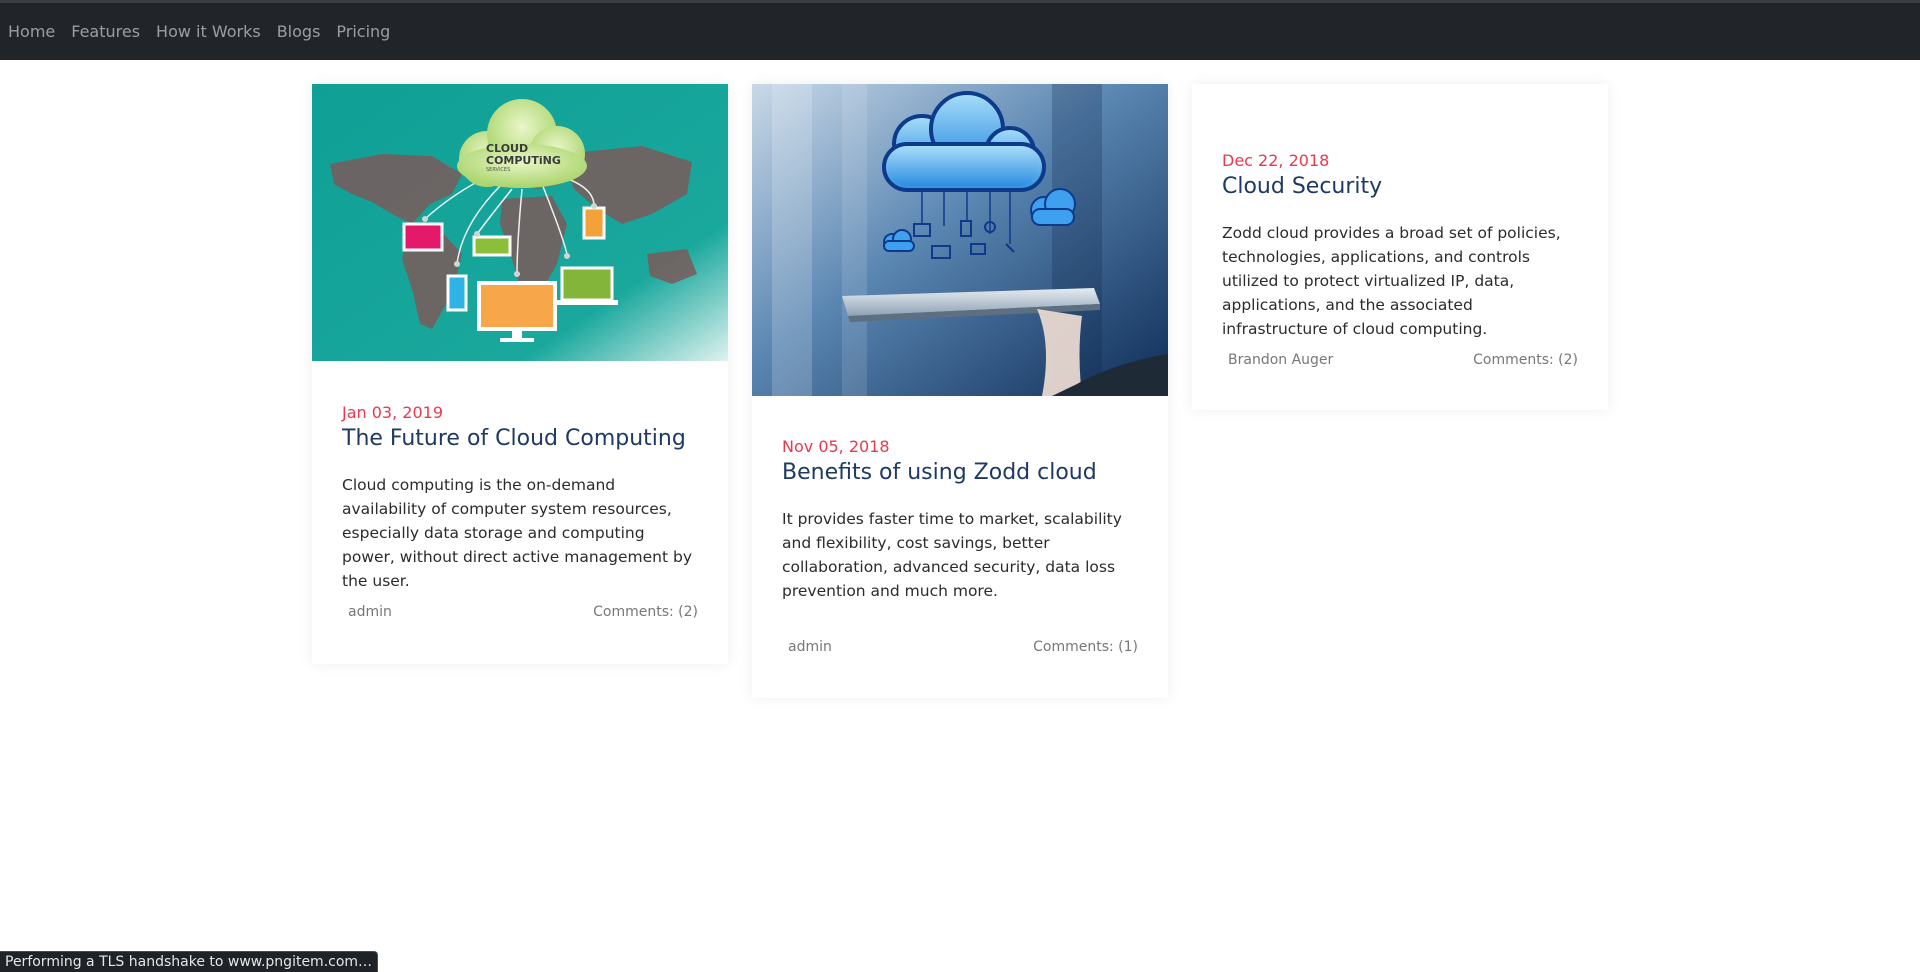 This screenshot has width=1920, height=972. Describe the element at coordinates (498, 170) in the screenshot. I see `svg-text: SERVICES` at that location.